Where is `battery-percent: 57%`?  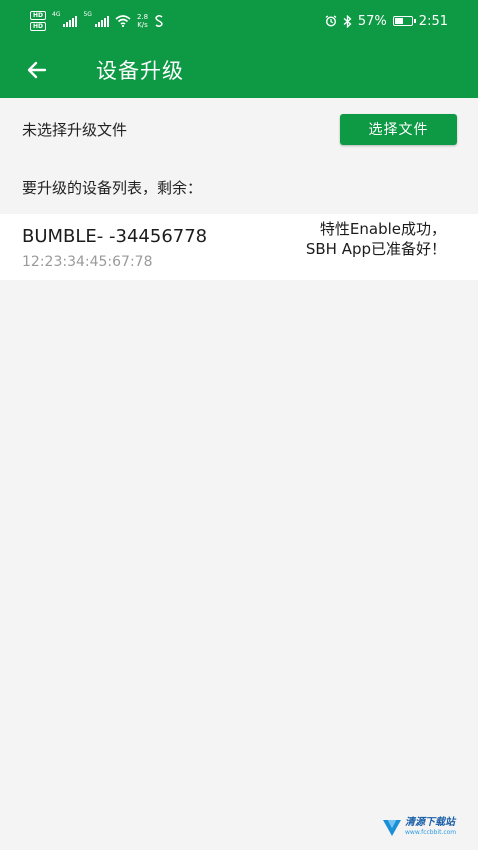
battery-percent: 57% is located at coordinates (372, 21).